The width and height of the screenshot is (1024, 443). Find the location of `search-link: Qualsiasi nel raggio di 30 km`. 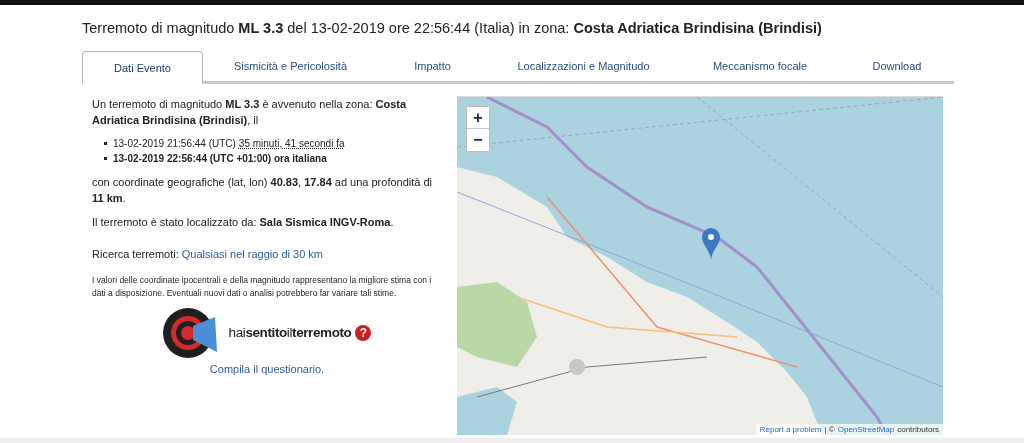

search-link: Qualsiasi nel raggio di 30 km is located at coordinates (252, 254).